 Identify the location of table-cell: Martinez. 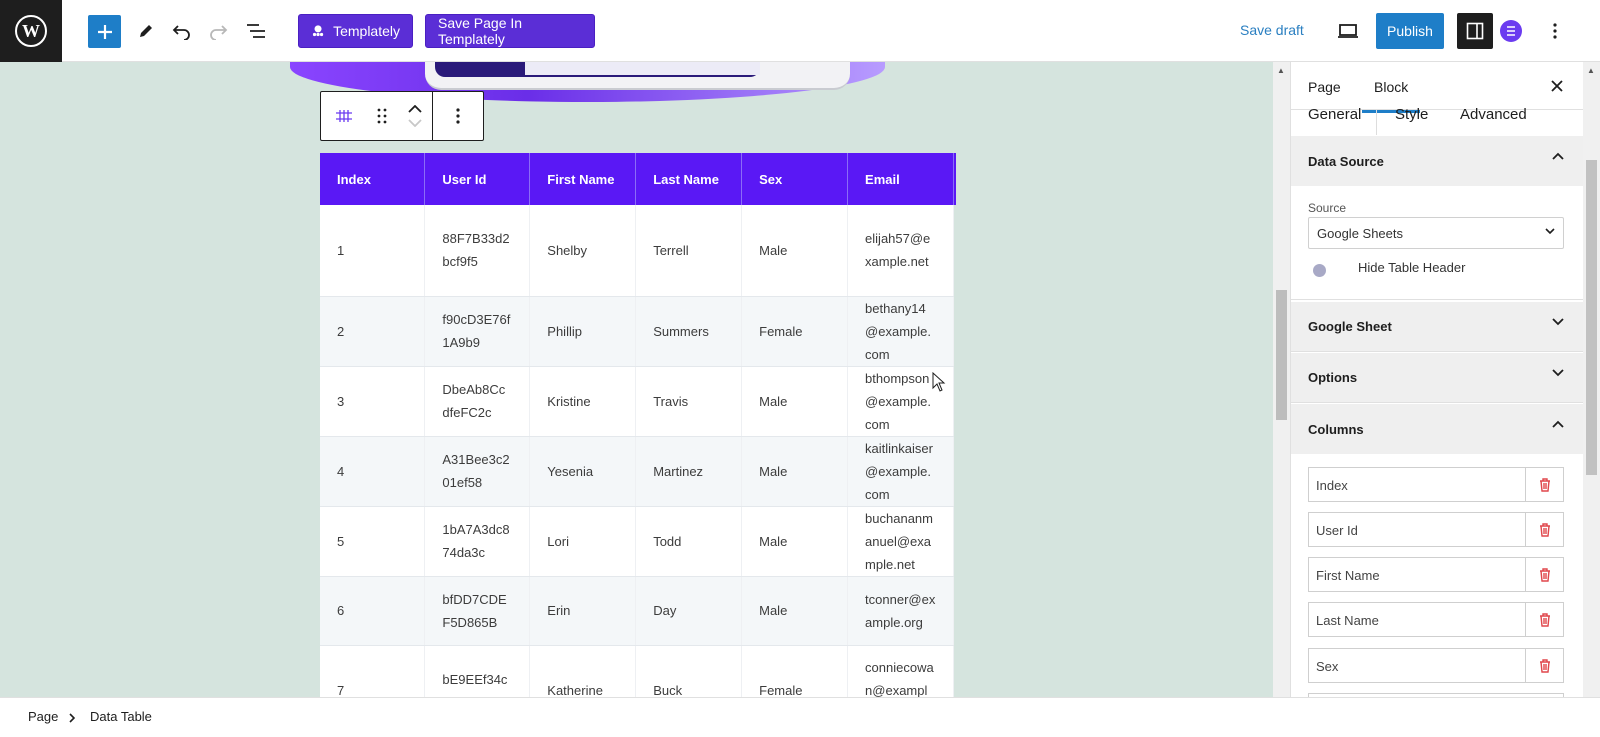
(689, 471).